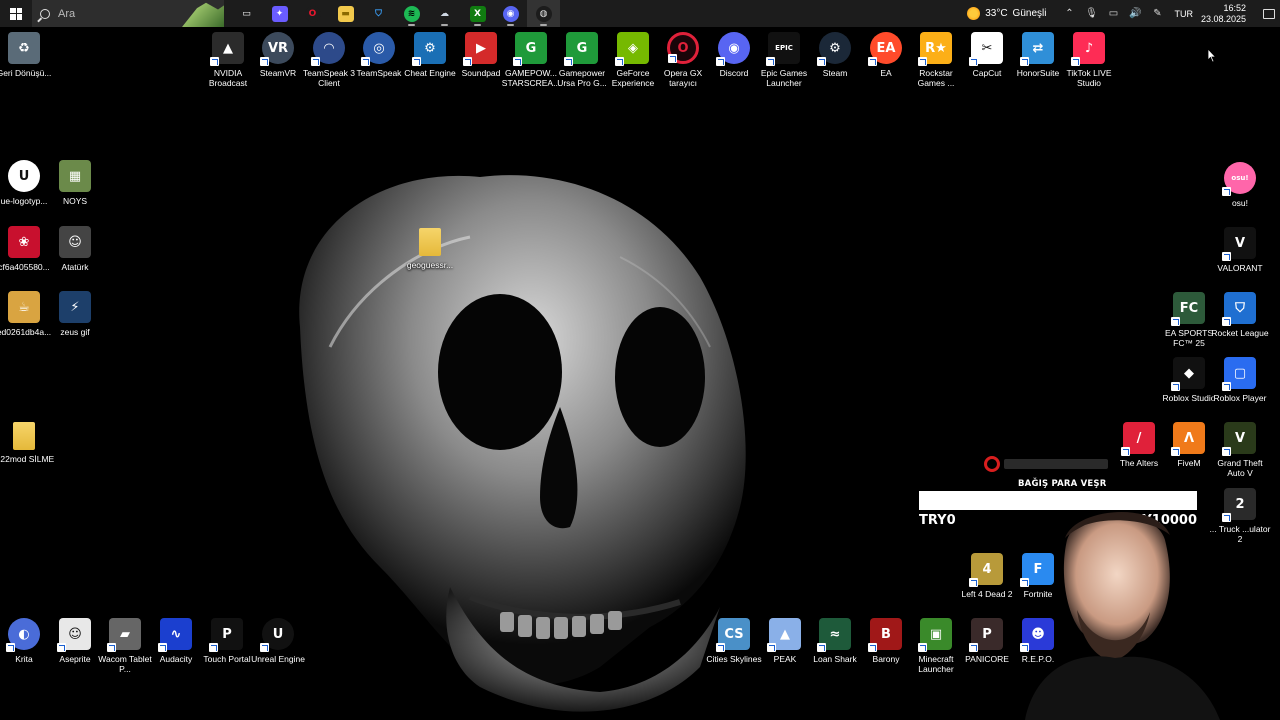  What do you see at coordinates (1239, 179) in the screenshot?
I see `osu-icon: osu!` at bounding box center [1239, 179].